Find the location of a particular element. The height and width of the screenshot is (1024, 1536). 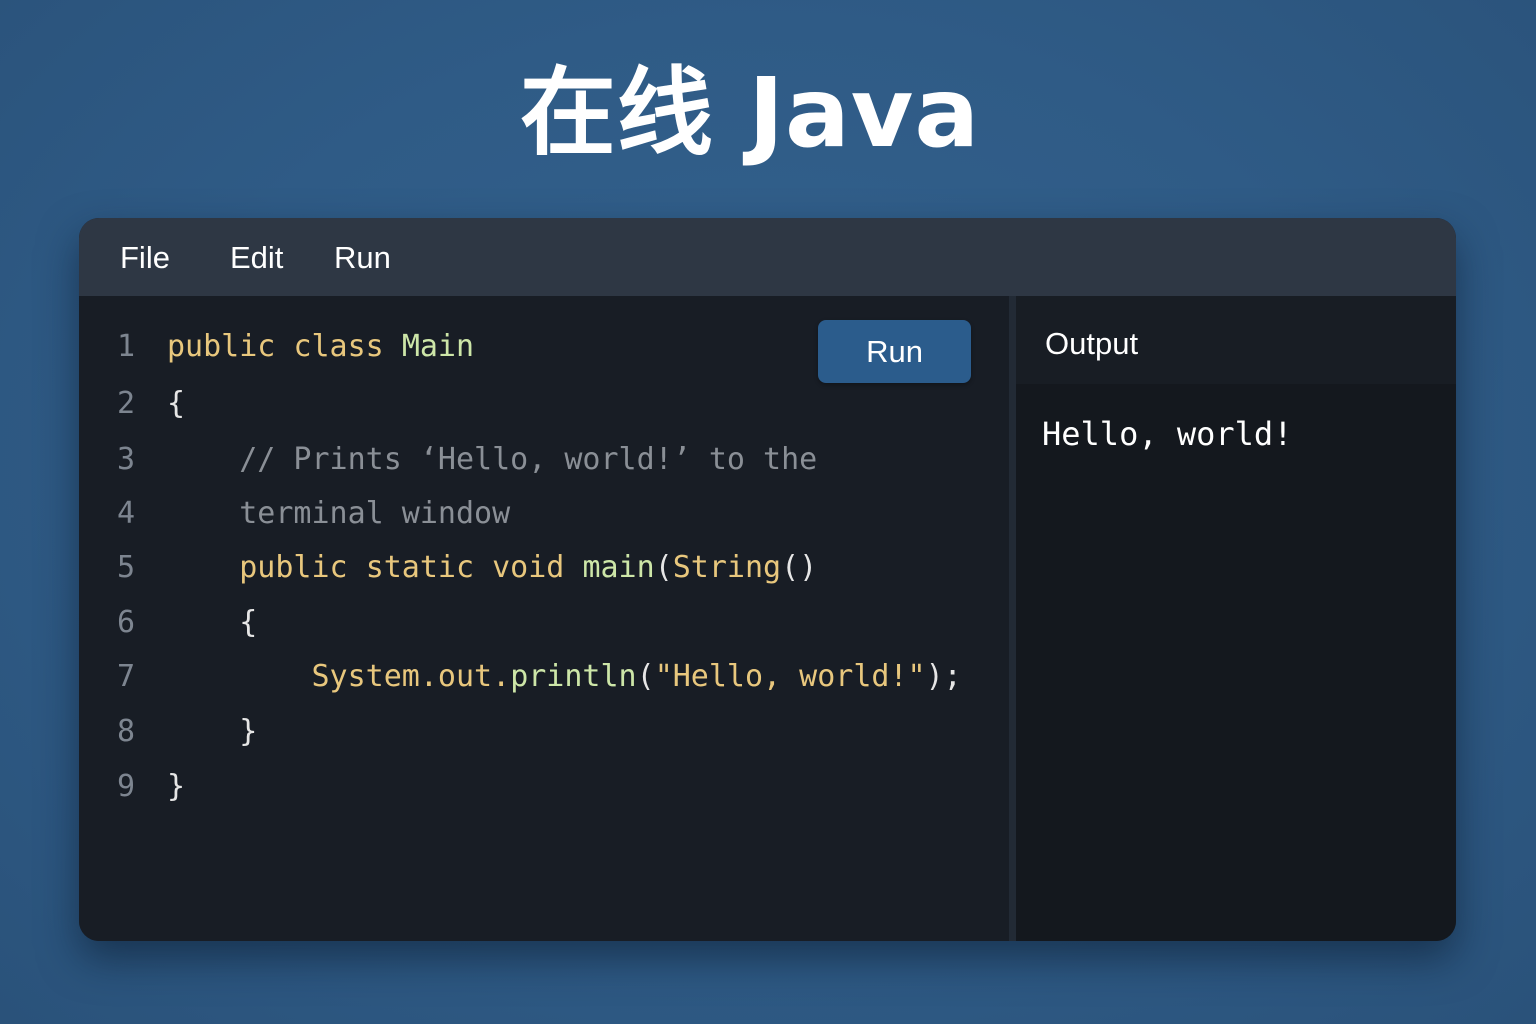

code-token: main is located at coordinates (618, 567).